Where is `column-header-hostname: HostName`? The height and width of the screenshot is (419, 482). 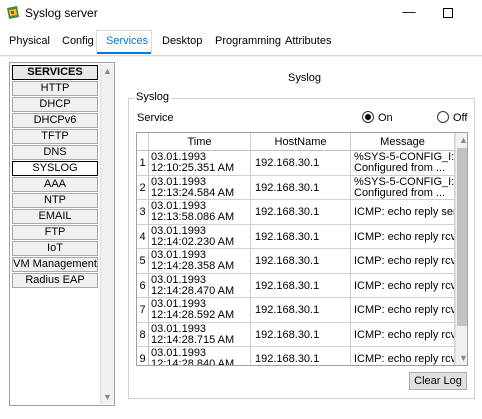 column-header-hostname: HostName is located at coordinates (301, 142).